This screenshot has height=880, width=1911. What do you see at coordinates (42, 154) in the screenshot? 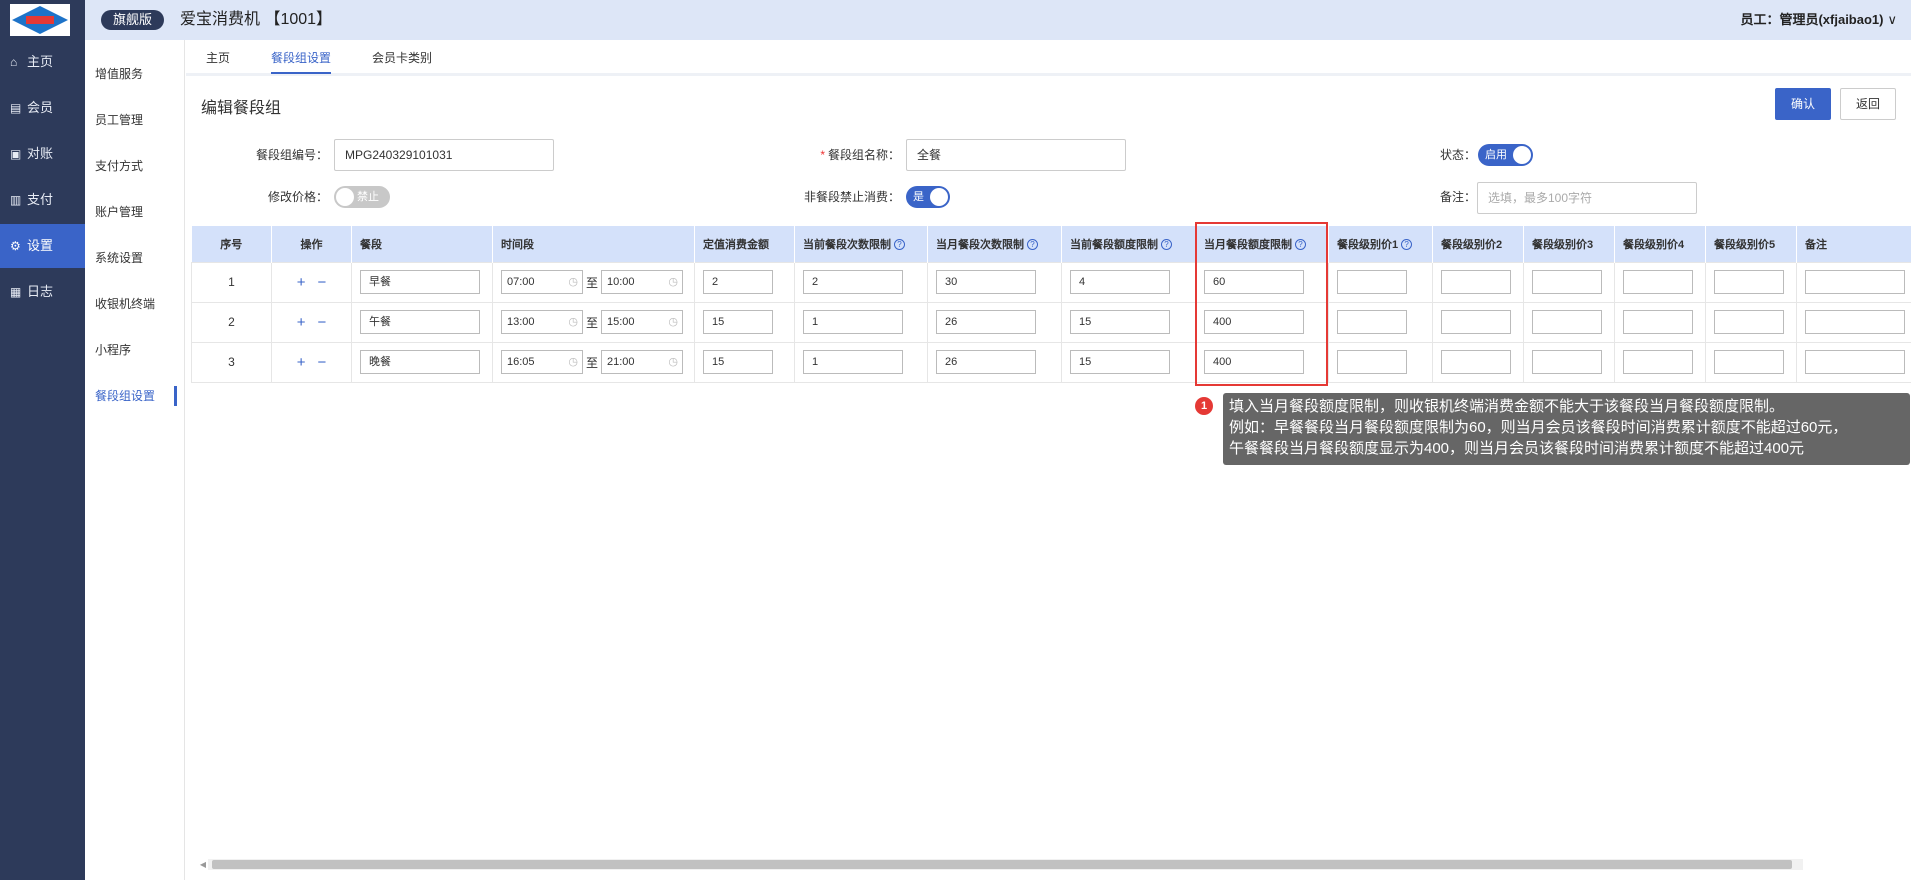
I see `sidebar-item-reconcile: ▣ 对账` at bounding box center [42, 154].